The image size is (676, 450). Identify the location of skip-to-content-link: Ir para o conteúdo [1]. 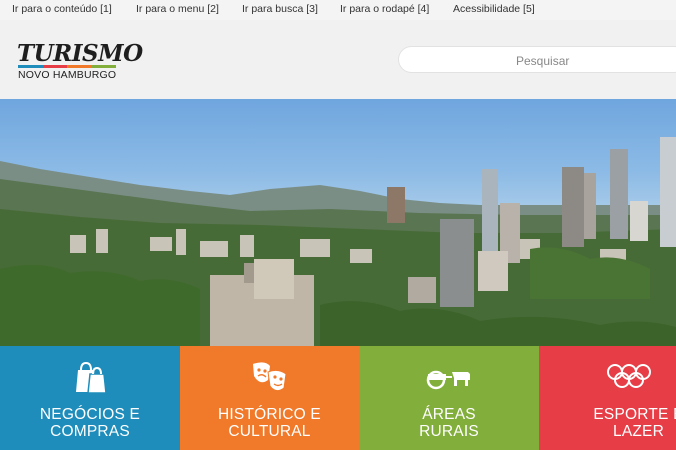
(62, 9).